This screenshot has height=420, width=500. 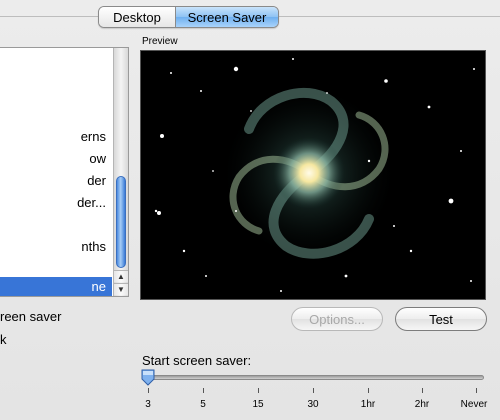 I want to click on tick-label: 15, so click(x=258, y=404).